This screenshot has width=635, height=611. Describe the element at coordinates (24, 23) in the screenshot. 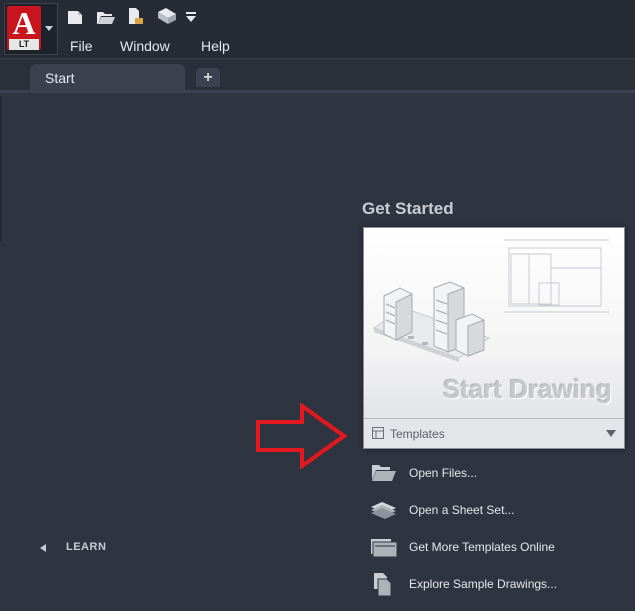

I see `logo-letter: A` at that location.